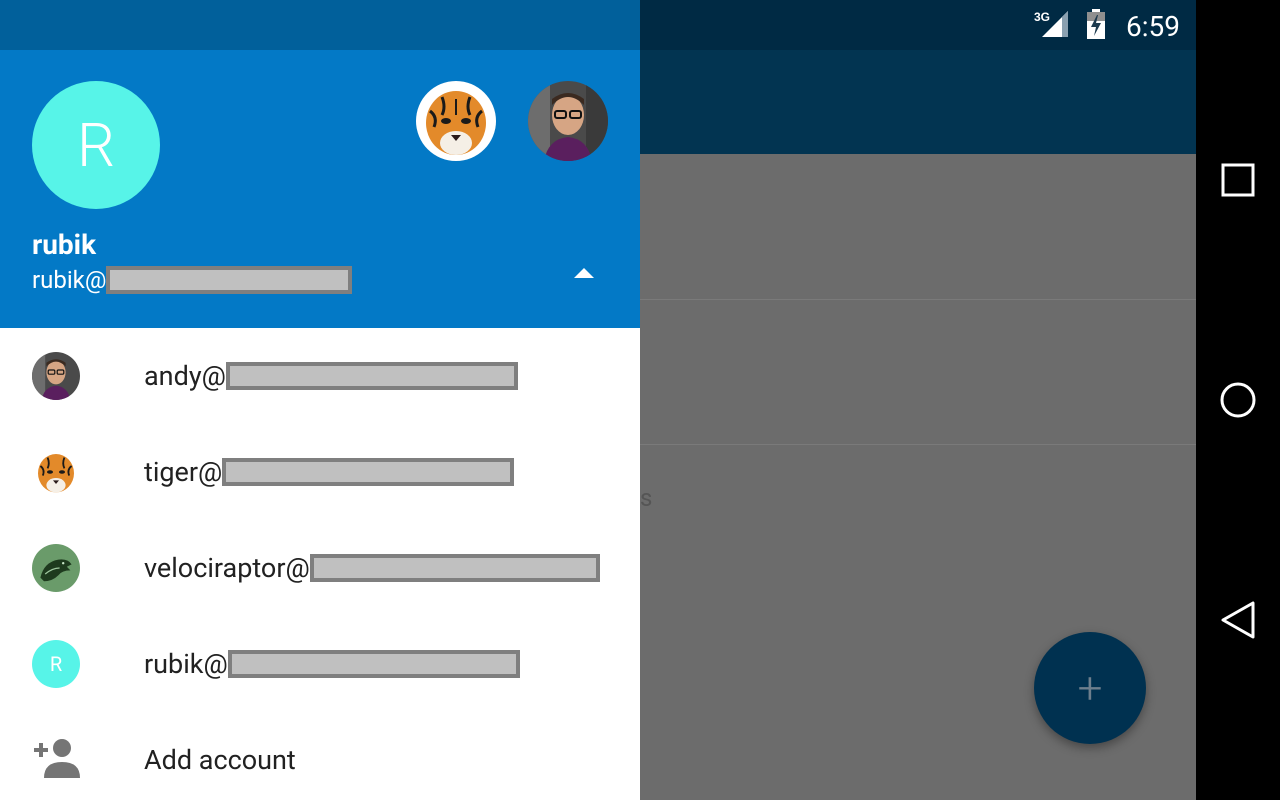 Image resolution: width=1280 pixels, height=800 pixels. I want to click on recents-button, so click(1238, 180).